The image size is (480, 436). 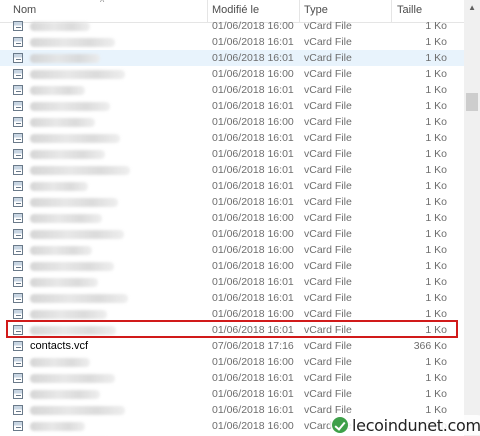 I want to click on vertical-scrollbar: ▲, so click(x=472, y=218).